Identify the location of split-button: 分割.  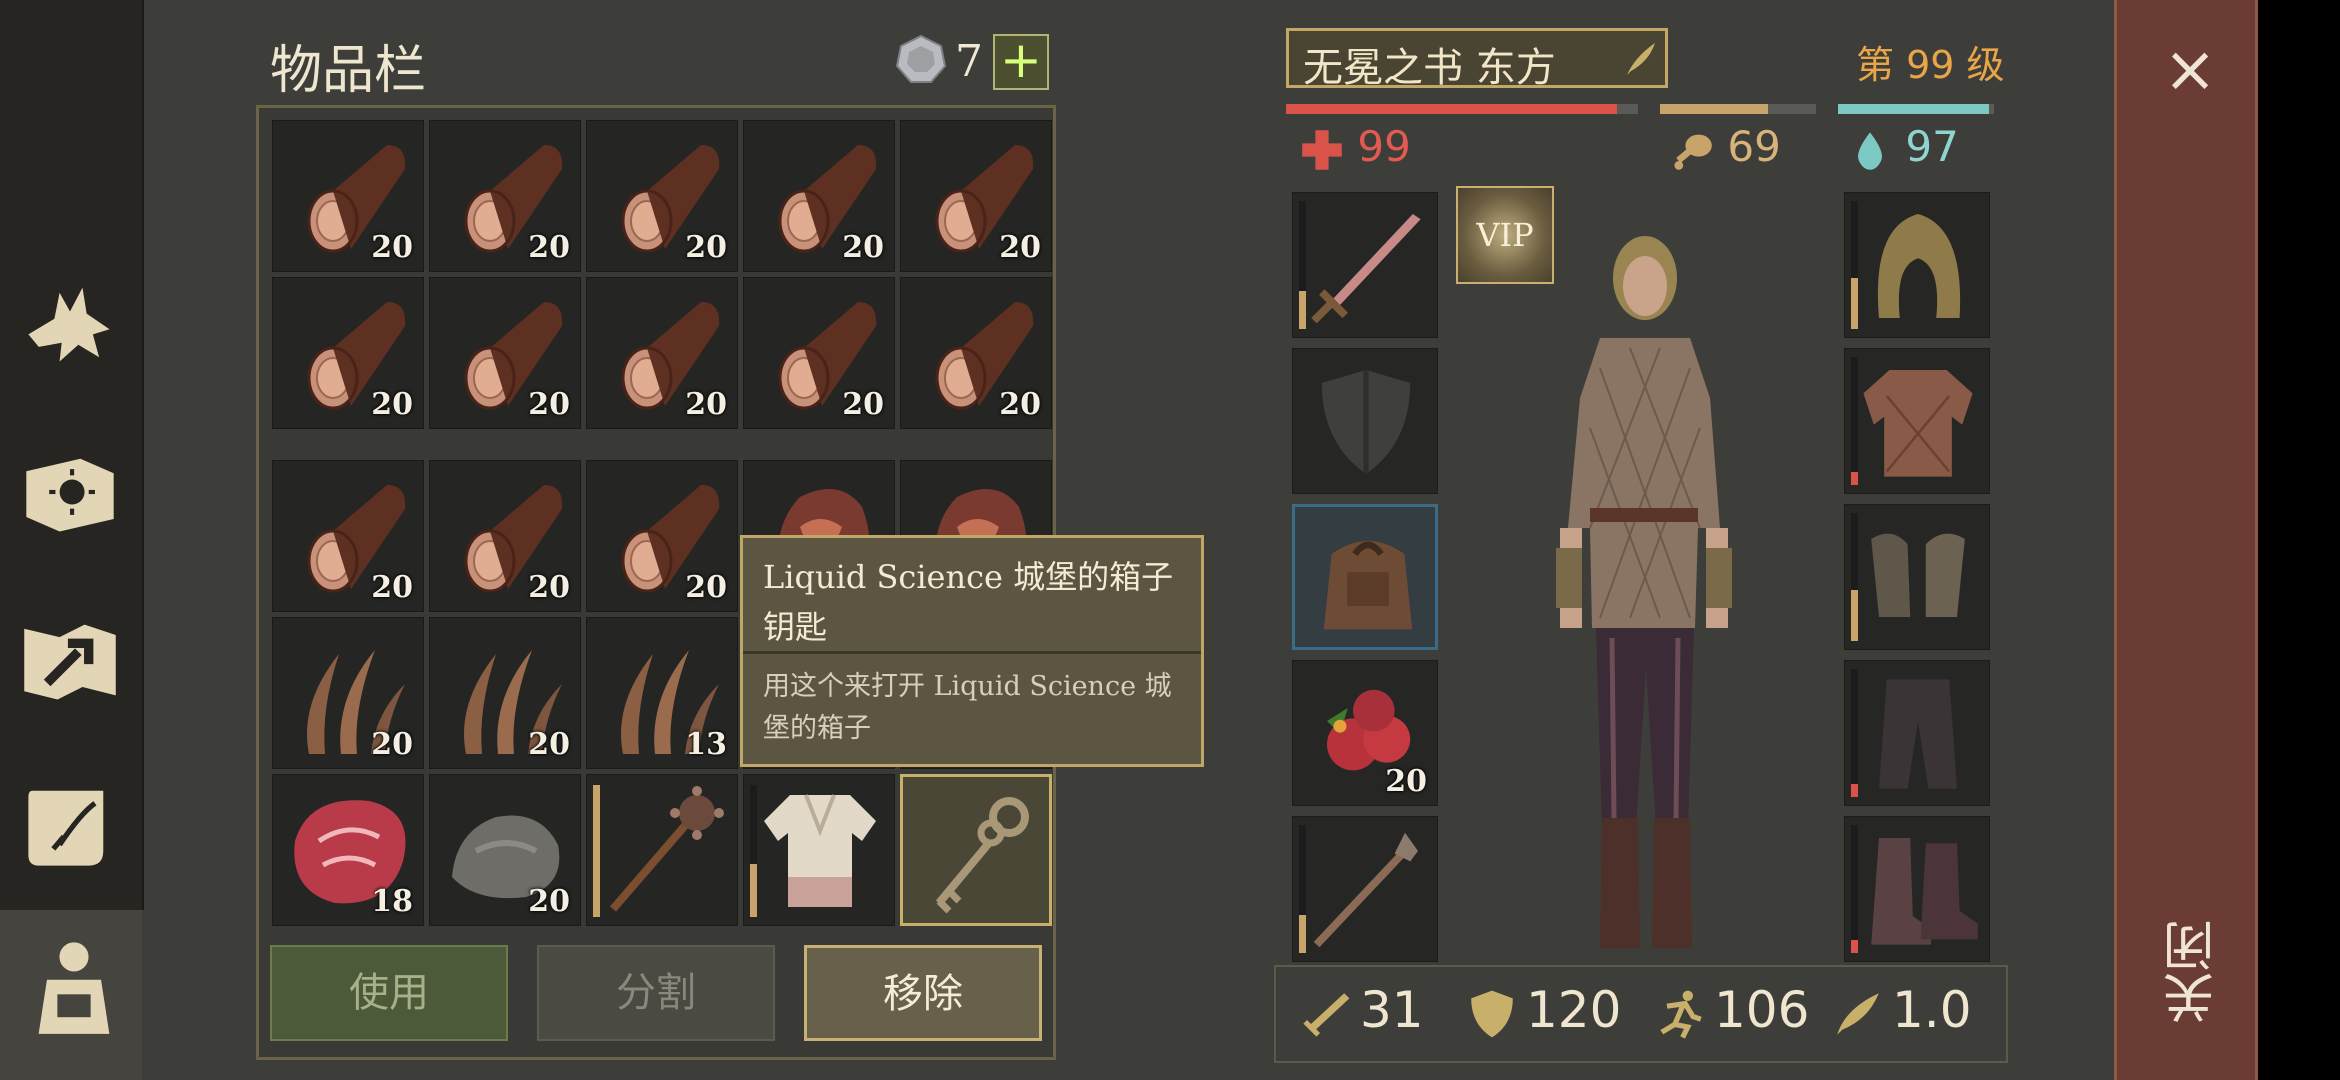
(656, 993).